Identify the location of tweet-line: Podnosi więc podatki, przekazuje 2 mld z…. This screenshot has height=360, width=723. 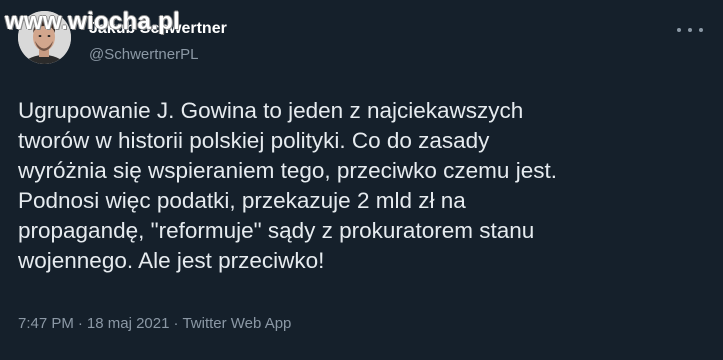
(242, 200).